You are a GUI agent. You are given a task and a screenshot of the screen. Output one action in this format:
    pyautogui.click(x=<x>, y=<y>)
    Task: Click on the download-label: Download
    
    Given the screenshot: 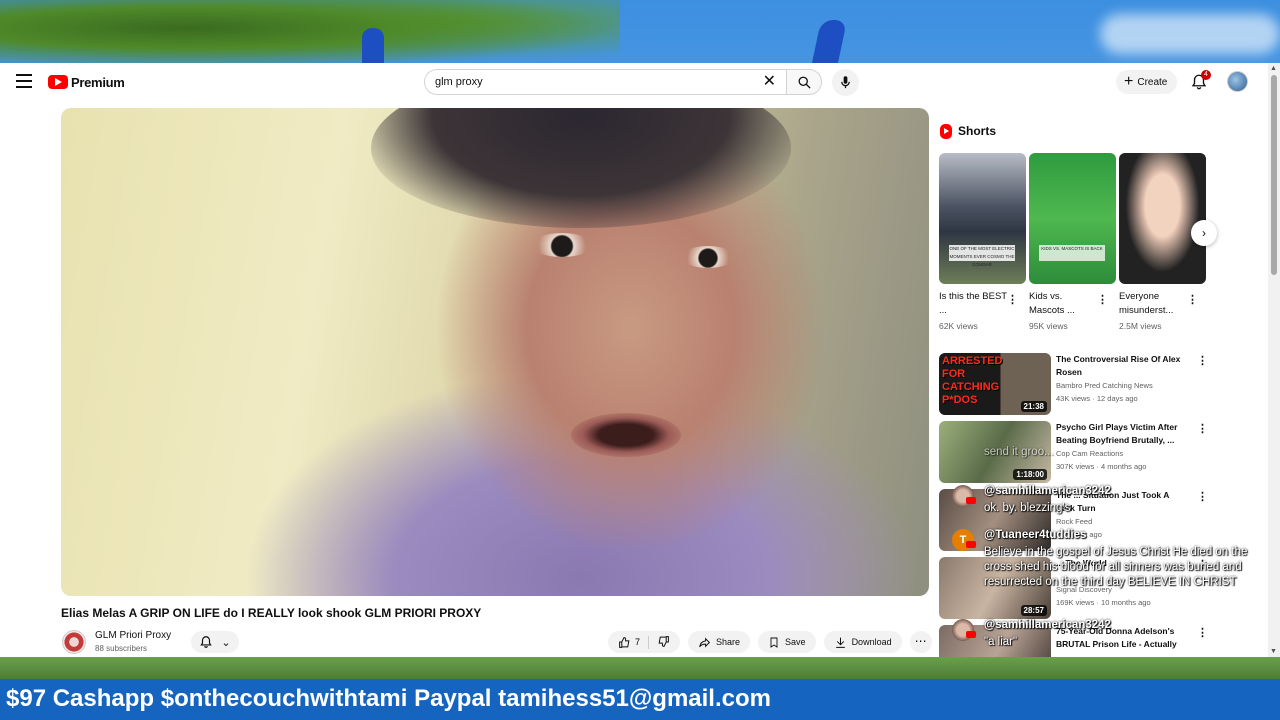 What is the action you would take?
    pyautogui.click(x=871, y=642)
    